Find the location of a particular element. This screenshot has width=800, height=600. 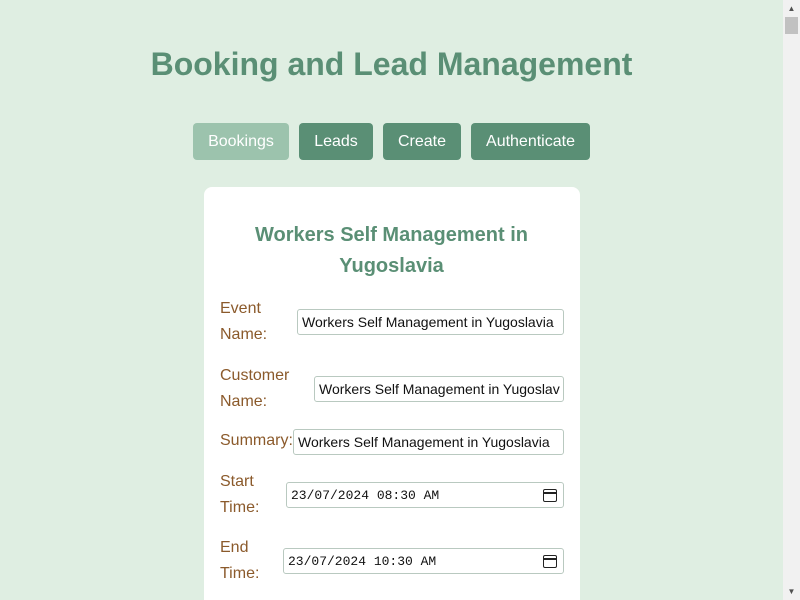

start-time-input: 23/07/2024 08:30 AM is located at coordinates (425, 495).